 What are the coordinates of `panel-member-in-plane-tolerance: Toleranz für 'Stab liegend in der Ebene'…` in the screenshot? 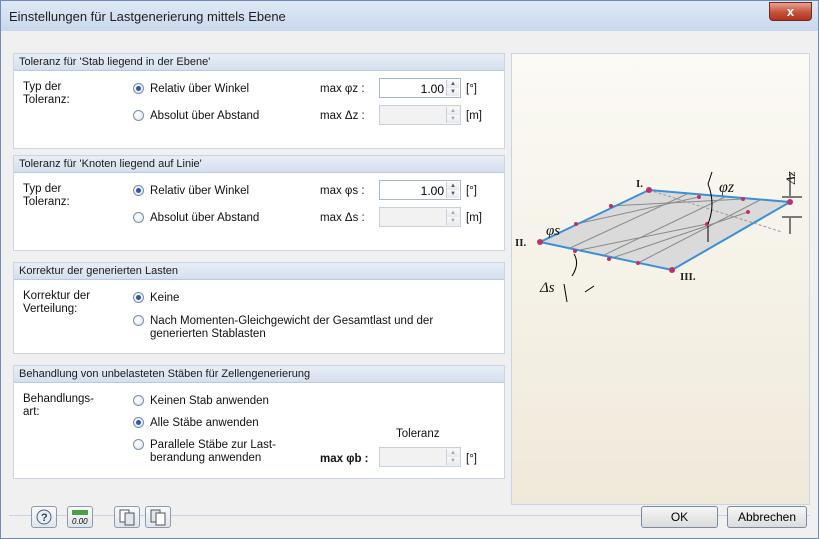 It's located at (259, 101).